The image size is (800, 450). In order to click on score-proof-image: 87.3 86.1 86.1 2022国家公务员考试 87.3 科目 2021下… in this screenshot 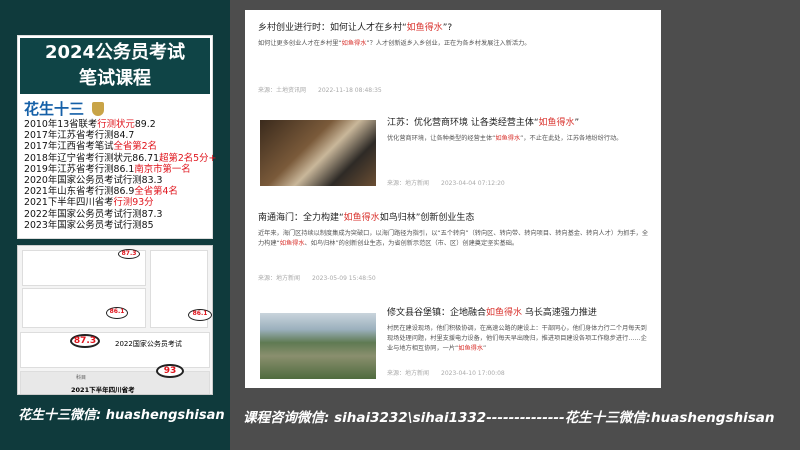, I will do `click(115, 320)`.